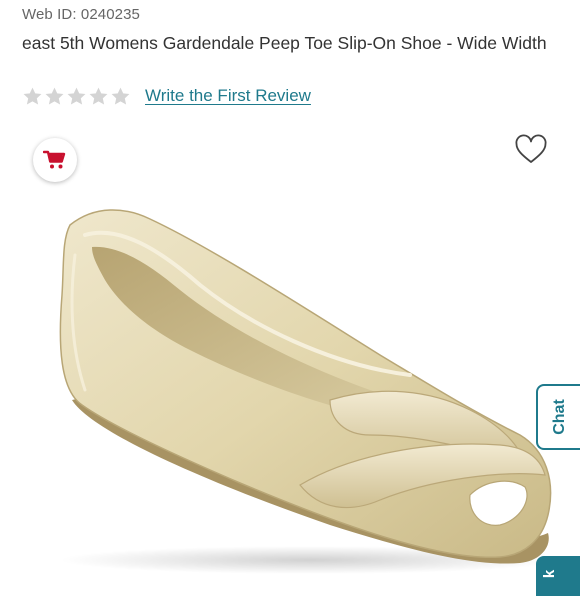 This screenshot has width=580, height=596. I want to click on feedback-label: k, so click(549, 574).